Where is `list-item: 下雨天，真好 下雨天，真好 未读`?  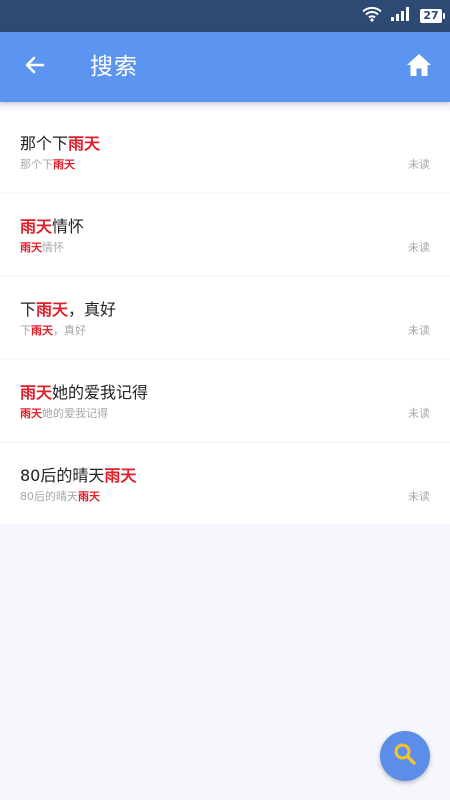
list-item: 下雨天，真好 下雨天，真好 未读 is located at coordinates (225, 317).